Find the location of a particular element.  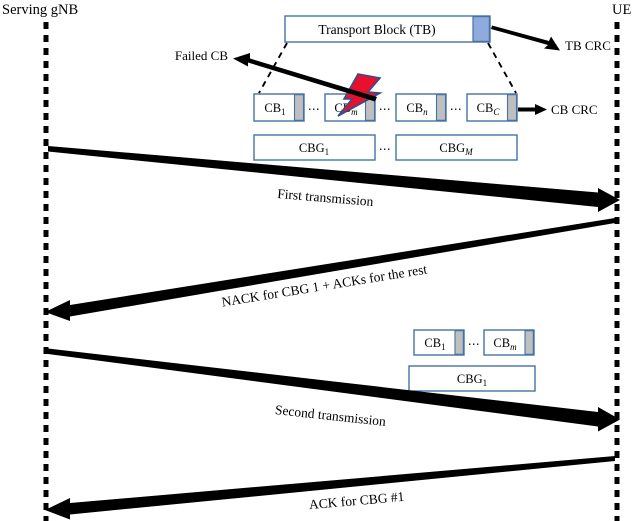

code-block-group-second-cbg1-label: CBG1 is located at coordinates (472, 380).